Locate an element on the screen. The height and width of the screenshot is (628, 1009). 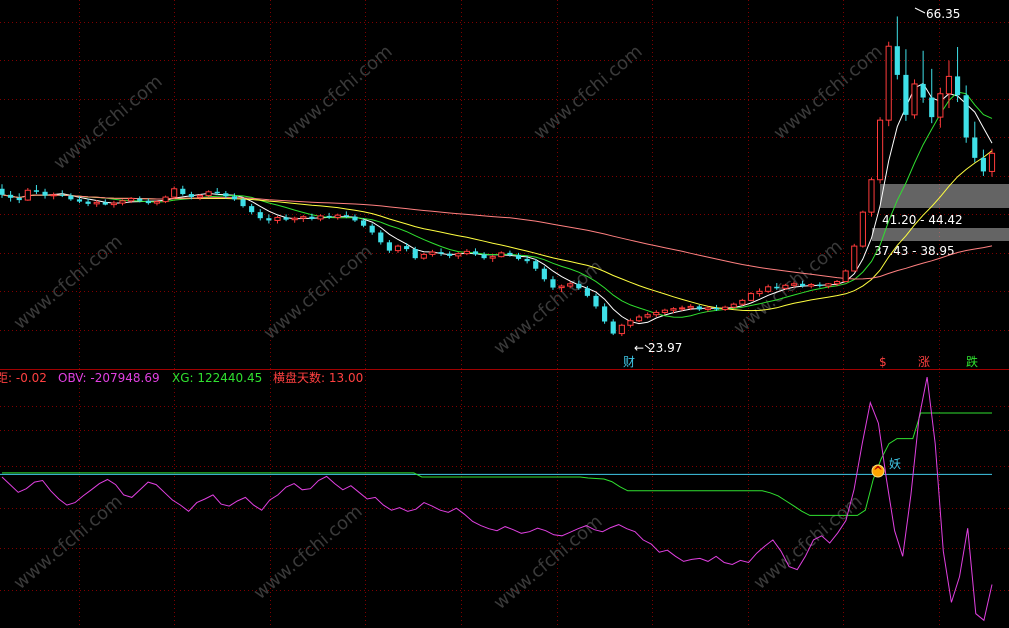
marker-dollar: $ is located at coordinates (883, 362).